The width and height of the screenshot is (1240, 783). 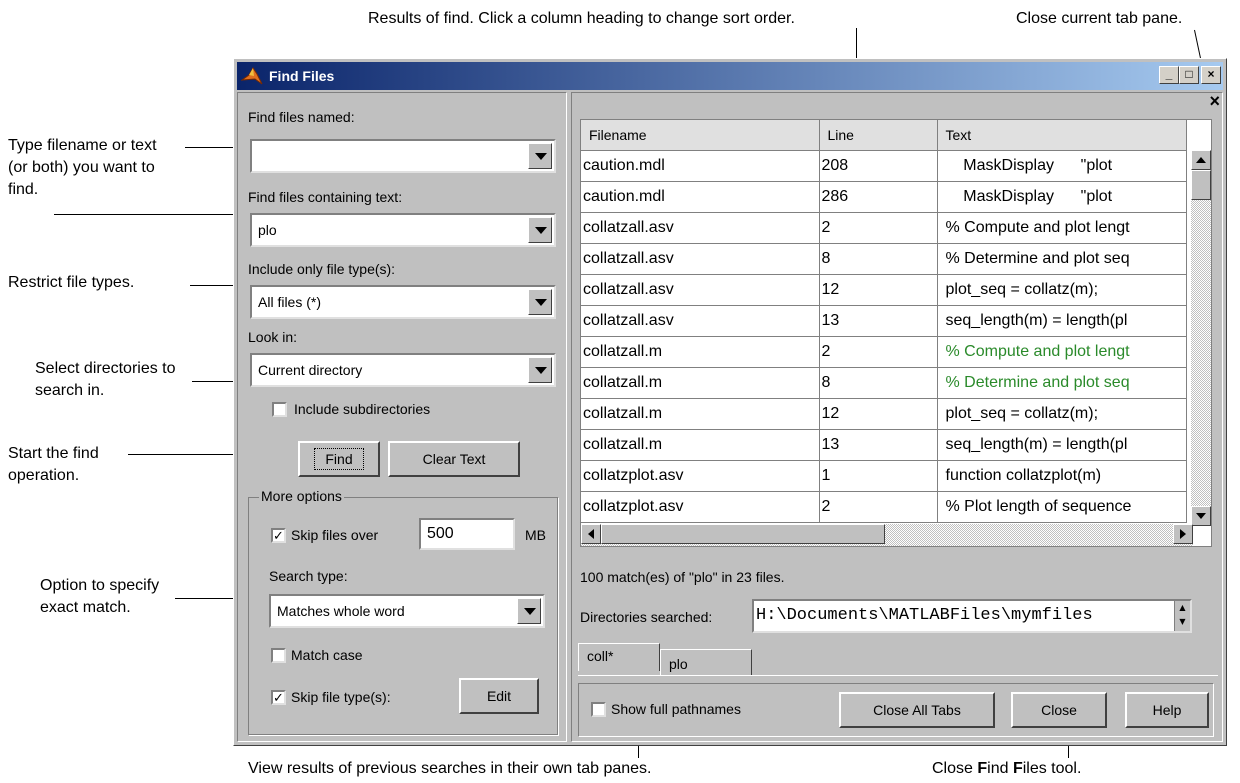 What do you see at coordinates (278, 535) in the screenshot?
I see `skip-over-checkbox: ✓` at bounding box center [278, 535].